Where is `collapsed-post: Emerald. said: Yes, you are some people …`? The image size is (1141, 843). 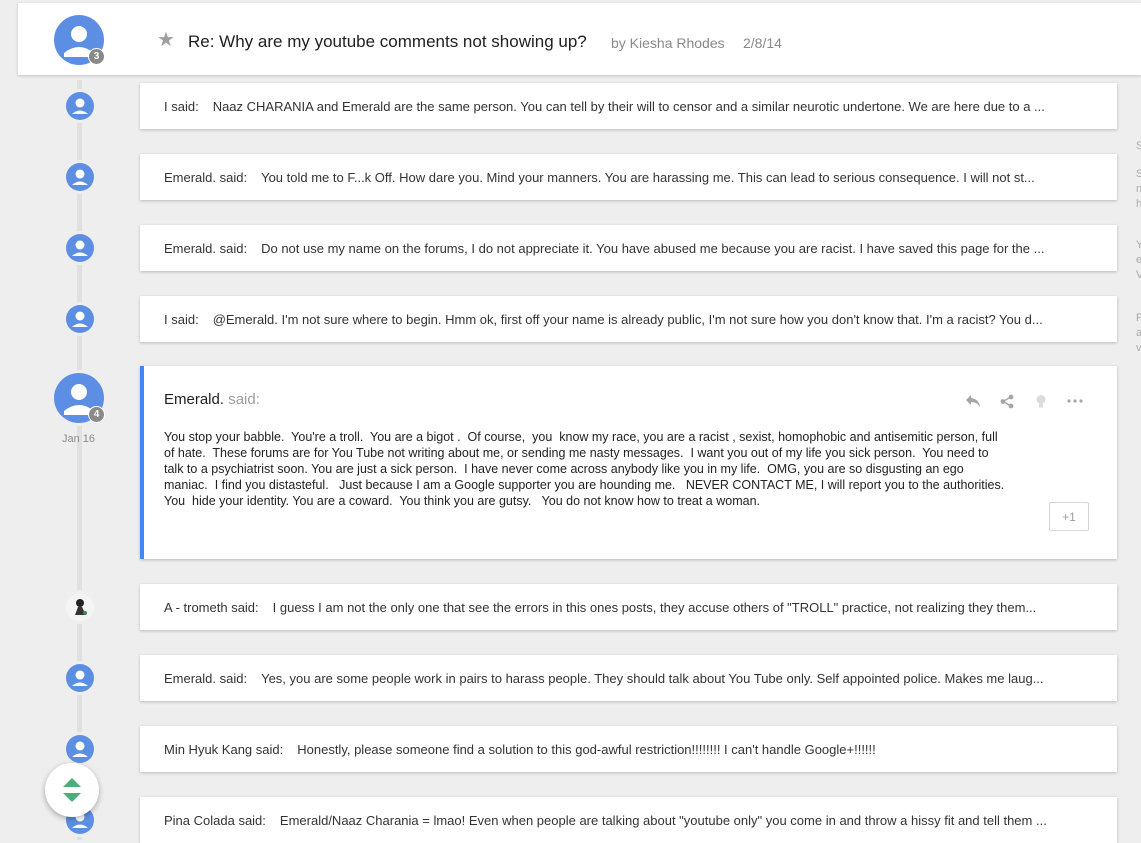 collapsed-post: Emerald. said: Yes, you are some people … is located at coordinates (628, 678).